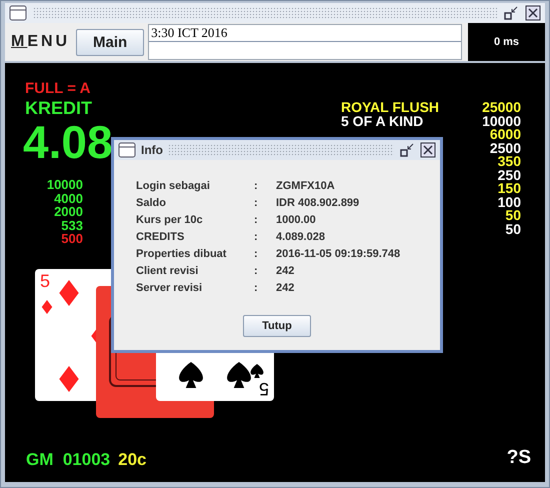 The width and height of the screenshot is (550, 488). What do you see at coordinates (152, 150) in the screenshot?
I see `dialog-title: Info` at bounding box center [152, 150].